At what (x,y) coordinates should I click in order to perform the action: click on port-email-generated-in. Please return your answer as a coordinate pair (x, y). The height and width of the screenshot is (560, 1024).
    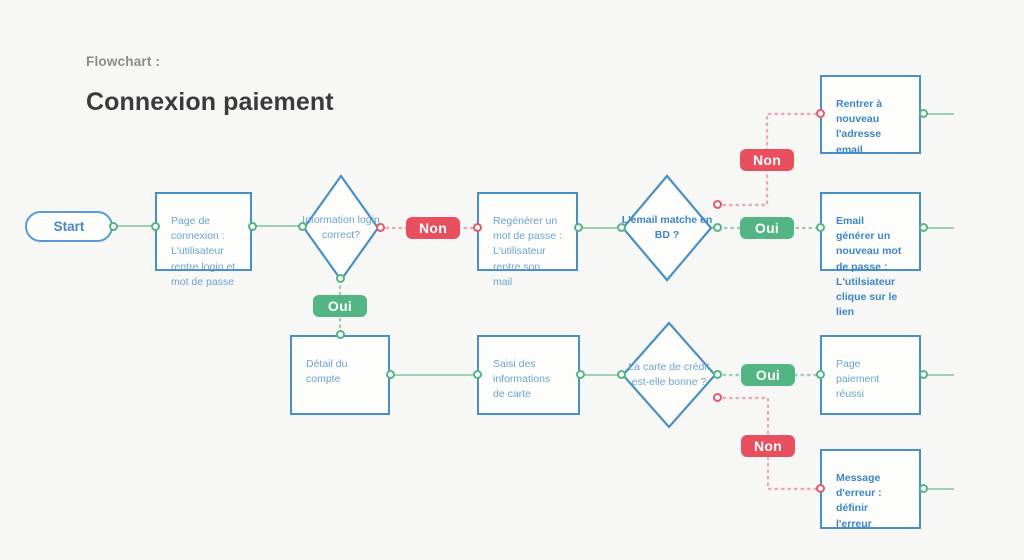
    Looking at the image, I should click on (820, 227).